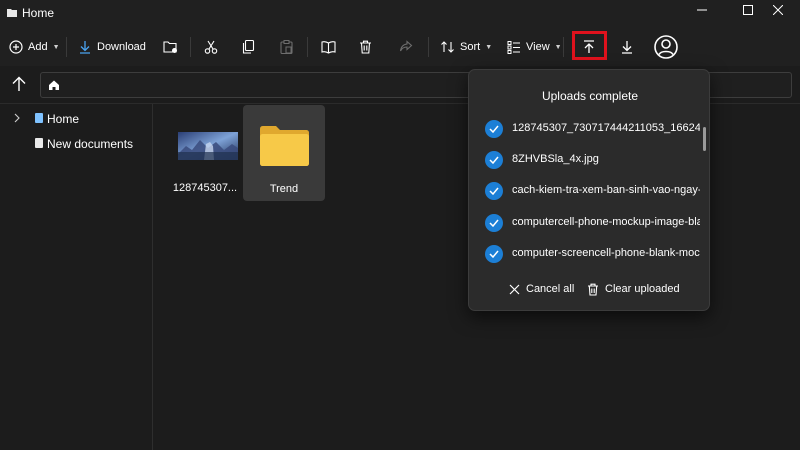 The width and height of the screenshot is (800, 450). I want to click on folder-item-trend: Trend, so click(284, 153).